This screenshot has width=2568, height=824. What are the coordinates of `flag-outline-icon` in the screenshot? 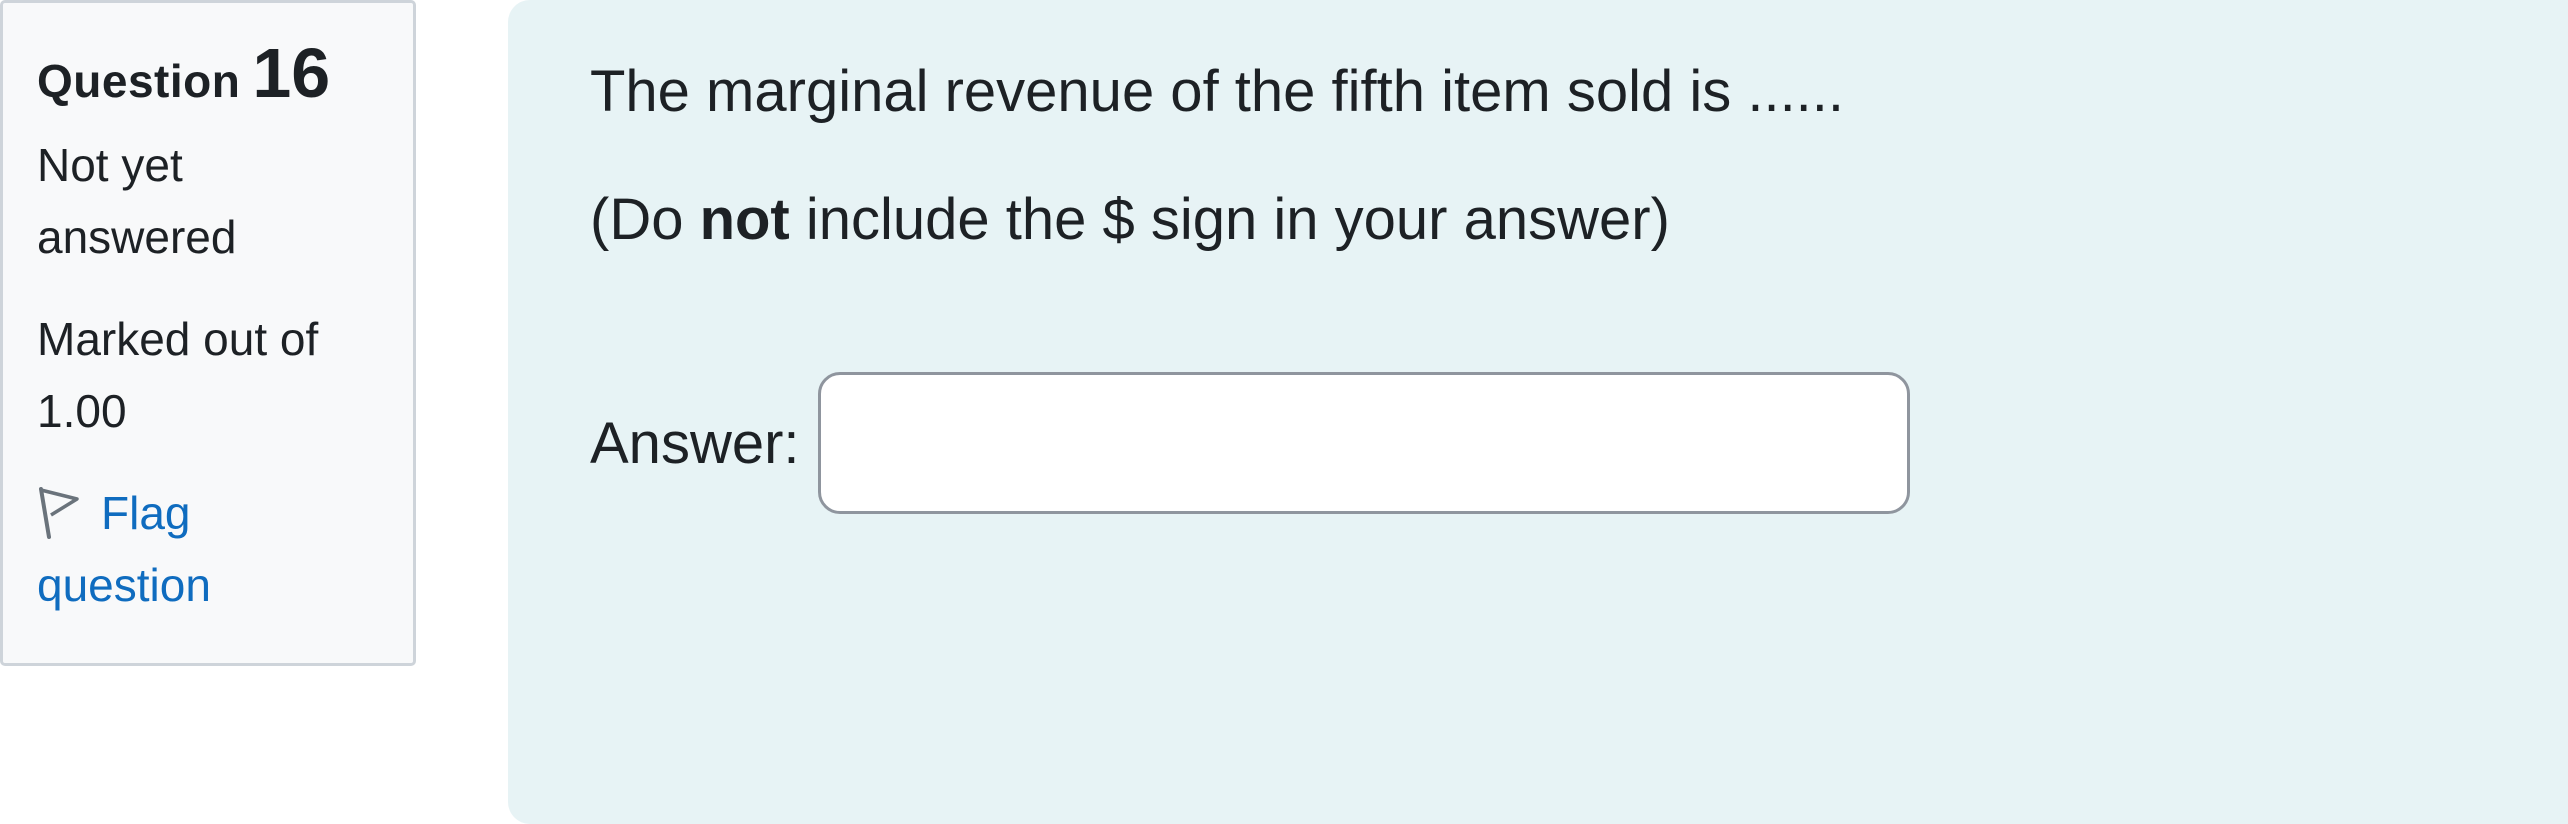 It's located at (59, 513).